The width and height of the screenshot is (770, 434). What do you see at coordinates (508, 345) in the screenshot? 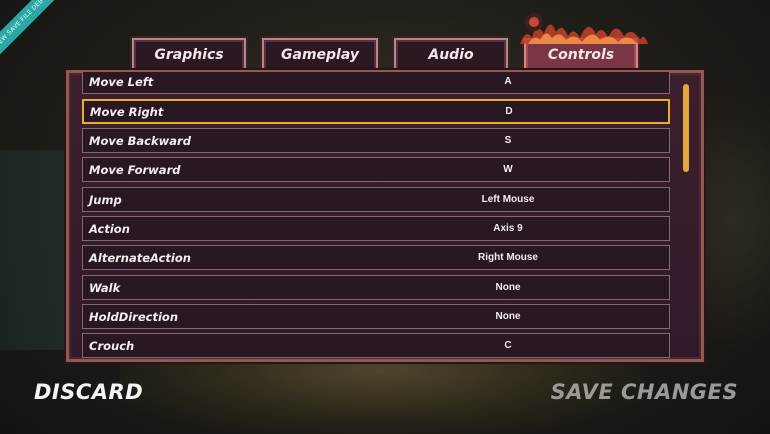
I see `binding-key-value: C` at bounding box center [508, 345].